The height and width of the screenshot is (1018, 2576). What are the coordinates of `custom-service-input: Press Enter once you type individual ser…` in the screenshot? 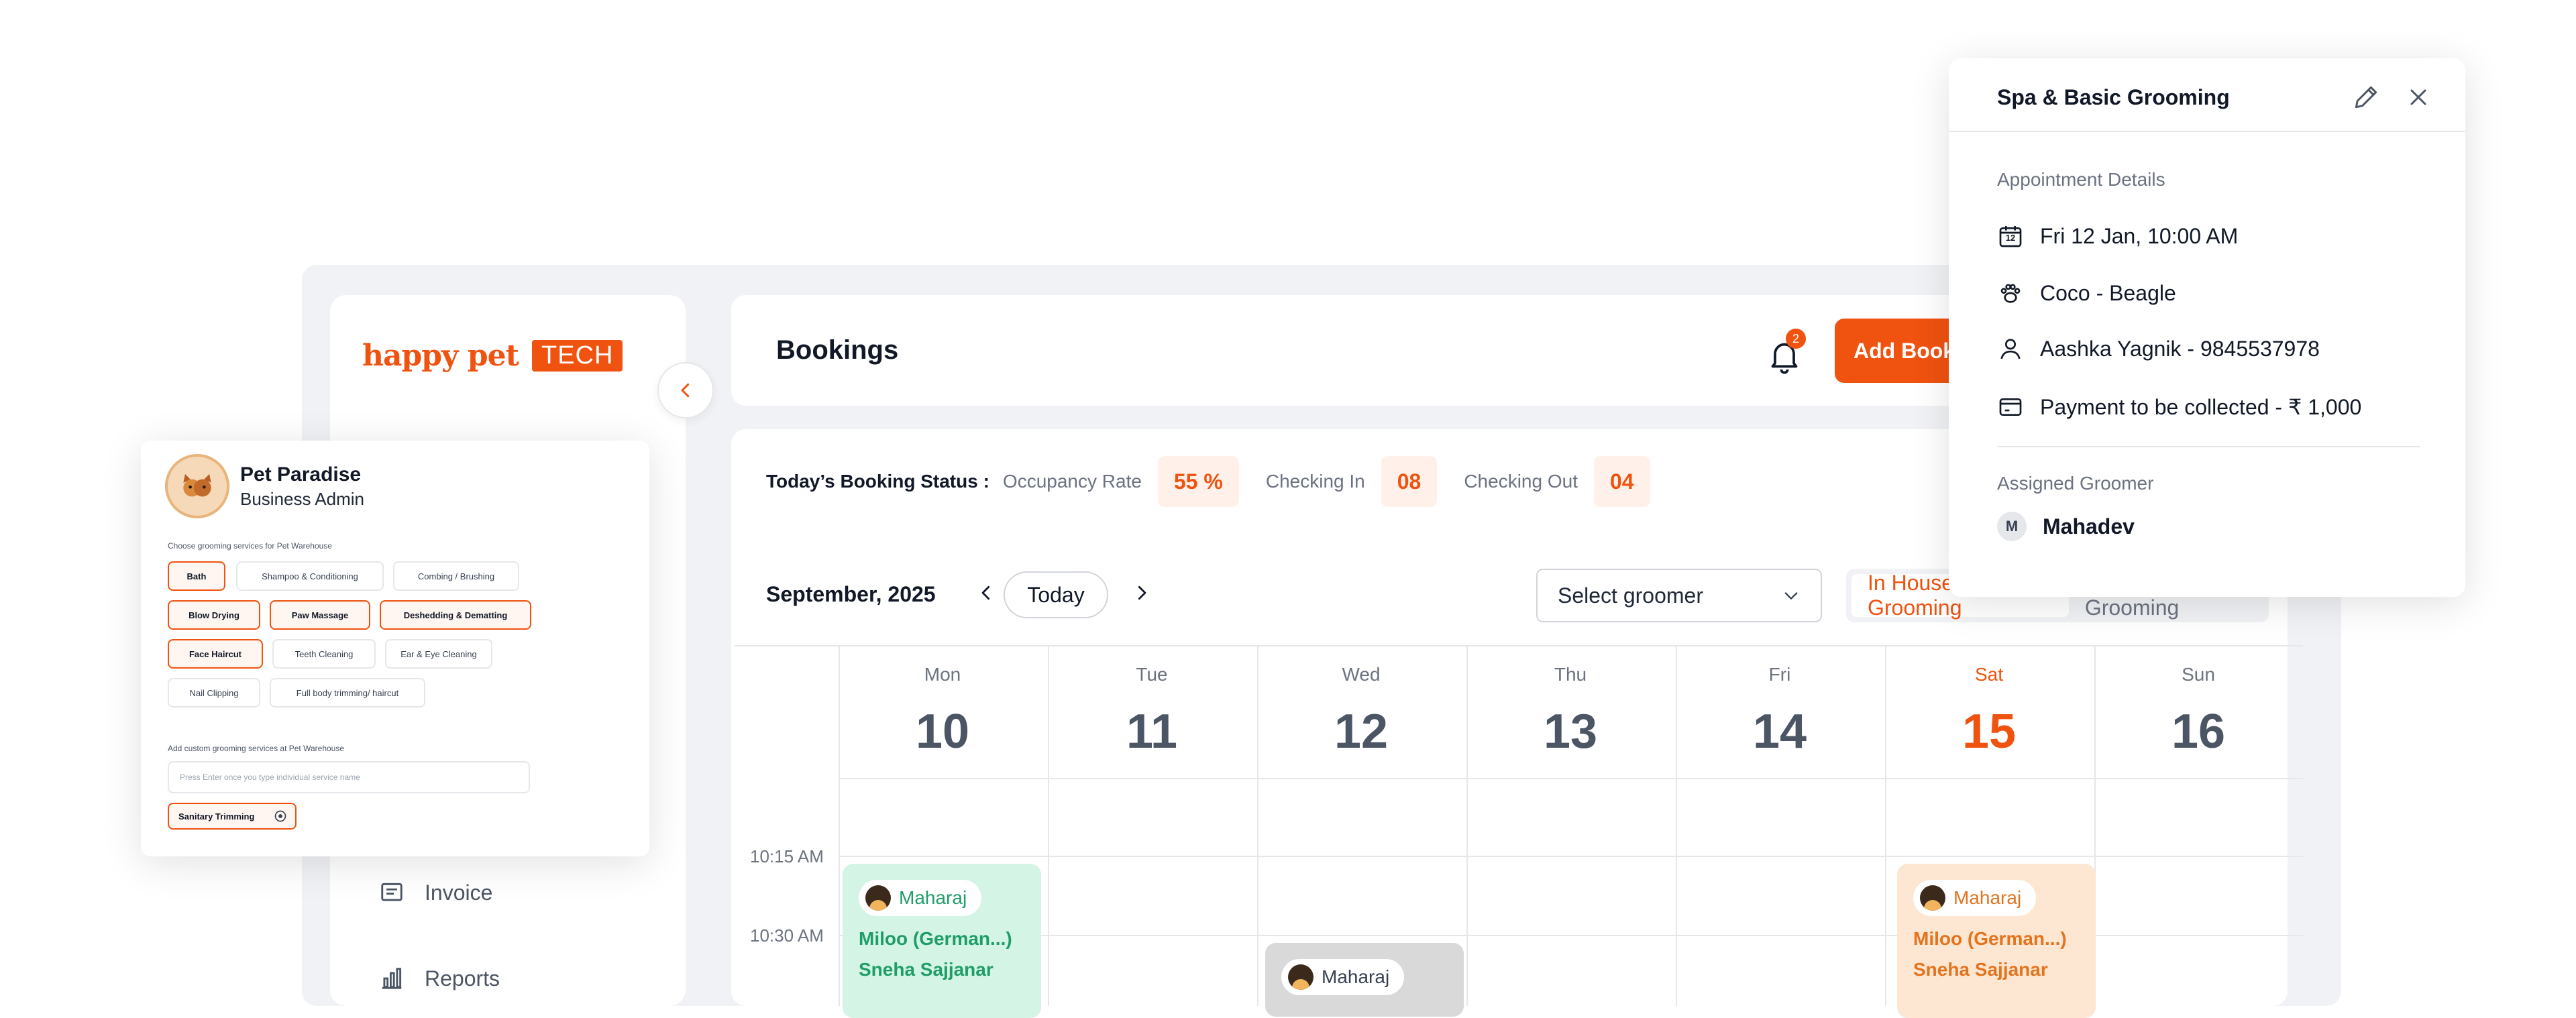 It's located at (349, 777).